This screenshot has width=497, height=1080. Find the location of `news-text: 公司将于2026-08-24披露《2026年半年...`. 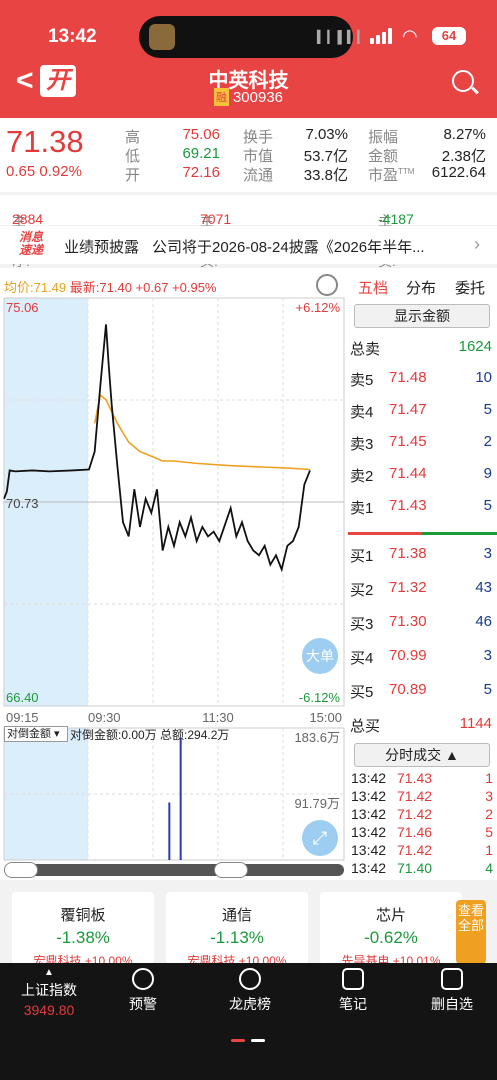

news-text: 公司将于2026-08-24披露《2026年半年... is located at coordinates (288, 247).